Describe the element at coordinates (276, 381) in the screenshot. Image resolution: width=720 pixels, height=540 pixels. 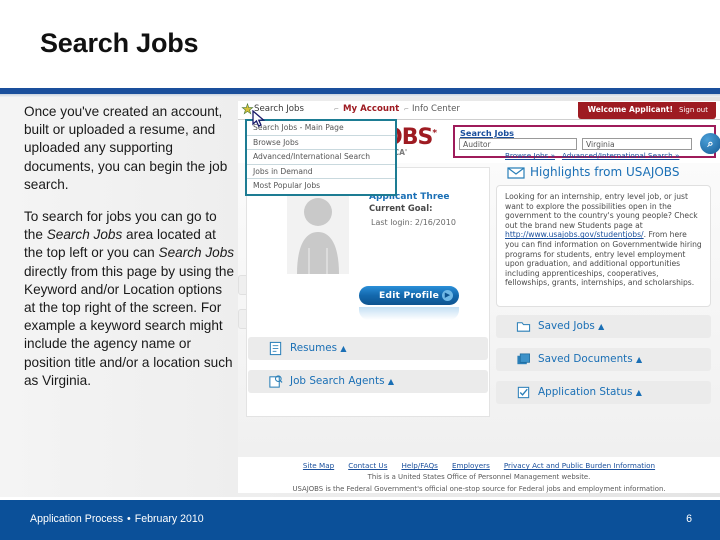
I see `agent-icon` at that location.